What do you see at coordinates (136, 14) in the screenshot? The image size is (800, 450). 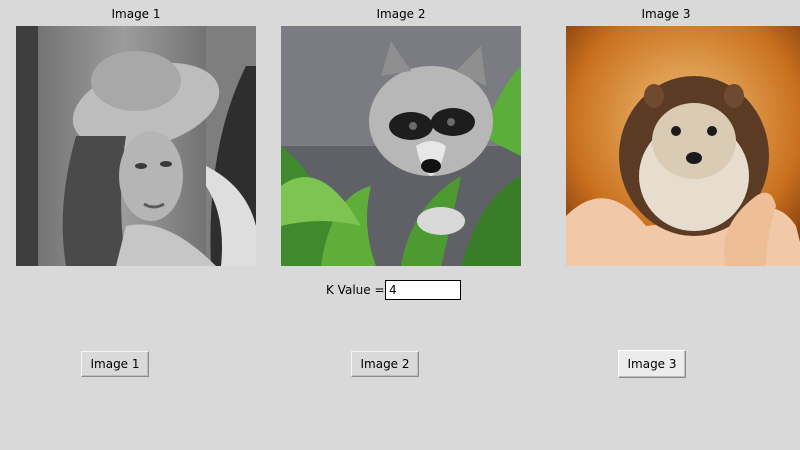 I see `image-1-title: Image 1` at bounding box center [136, 14].